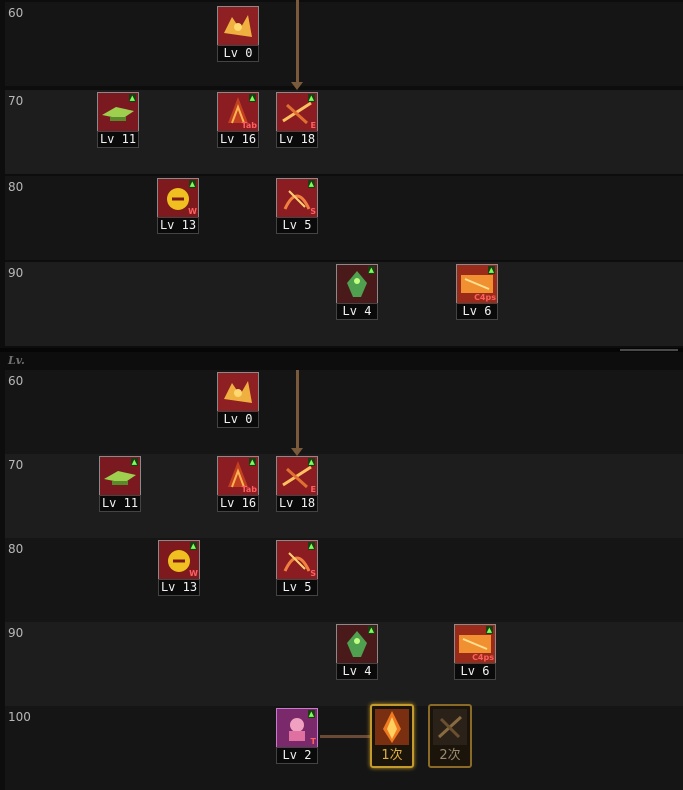 This screenshot has width=683, height=790. I want to click on skill-level-label: Lv 18, so click(297, 139).